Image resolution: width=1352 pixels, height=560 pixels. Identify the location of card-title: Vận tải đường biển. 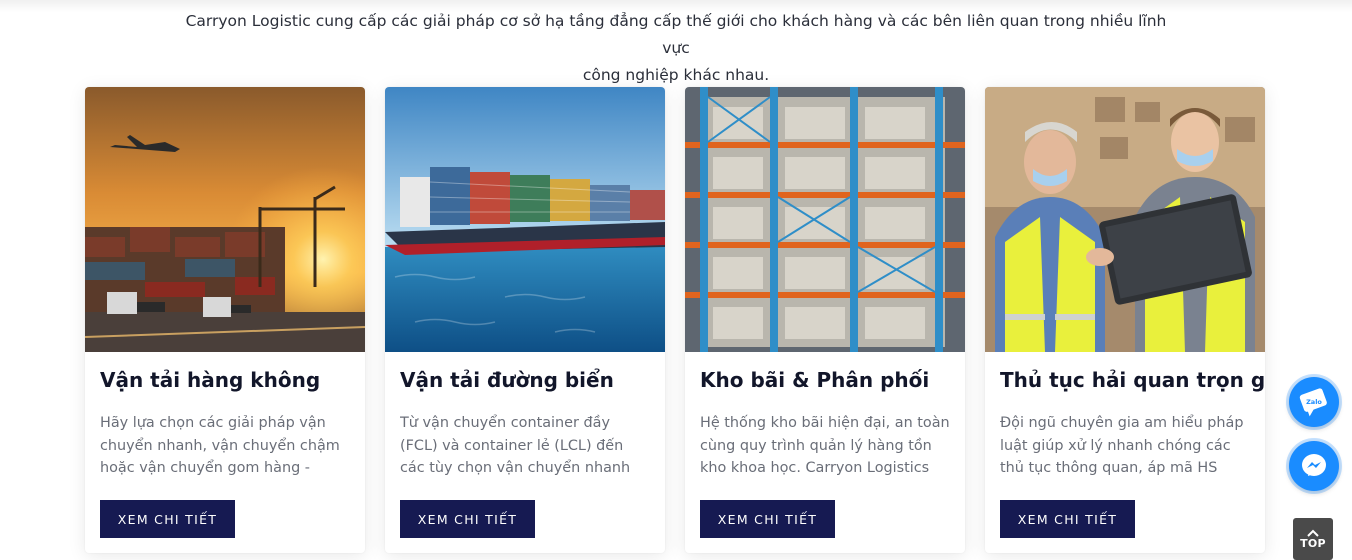
(507, 380).